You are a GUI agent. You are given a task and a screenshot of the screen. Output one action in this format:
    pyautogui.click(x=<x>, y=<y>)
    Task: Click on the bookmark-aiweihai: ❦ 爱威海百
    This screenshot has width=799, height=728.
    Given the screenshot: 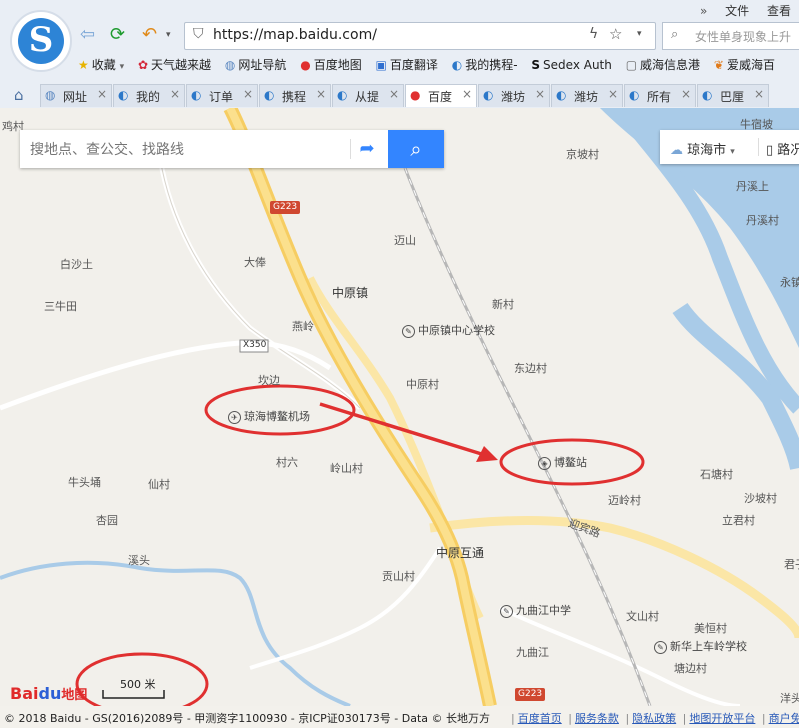 What is the action you would take?
    pyautogui.click(x=744, y=64)
    